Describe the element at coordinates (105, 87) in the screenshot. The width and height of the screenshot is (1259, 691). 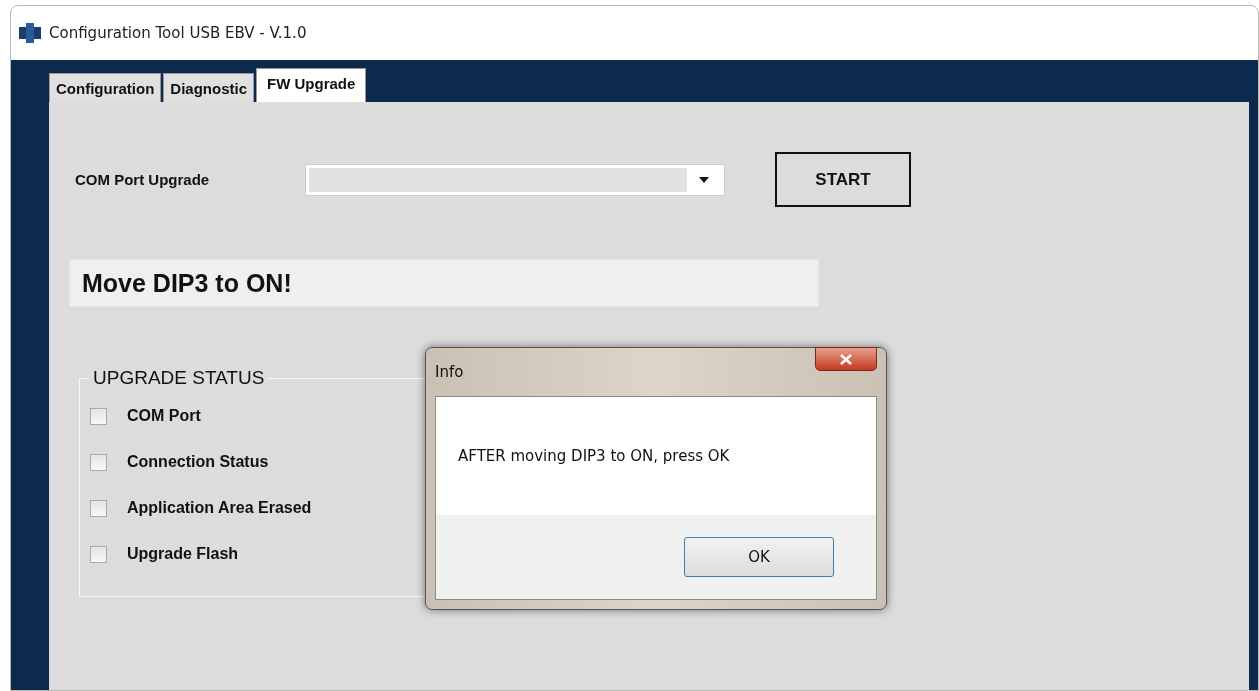
I see `tab: Configuration` at that location.